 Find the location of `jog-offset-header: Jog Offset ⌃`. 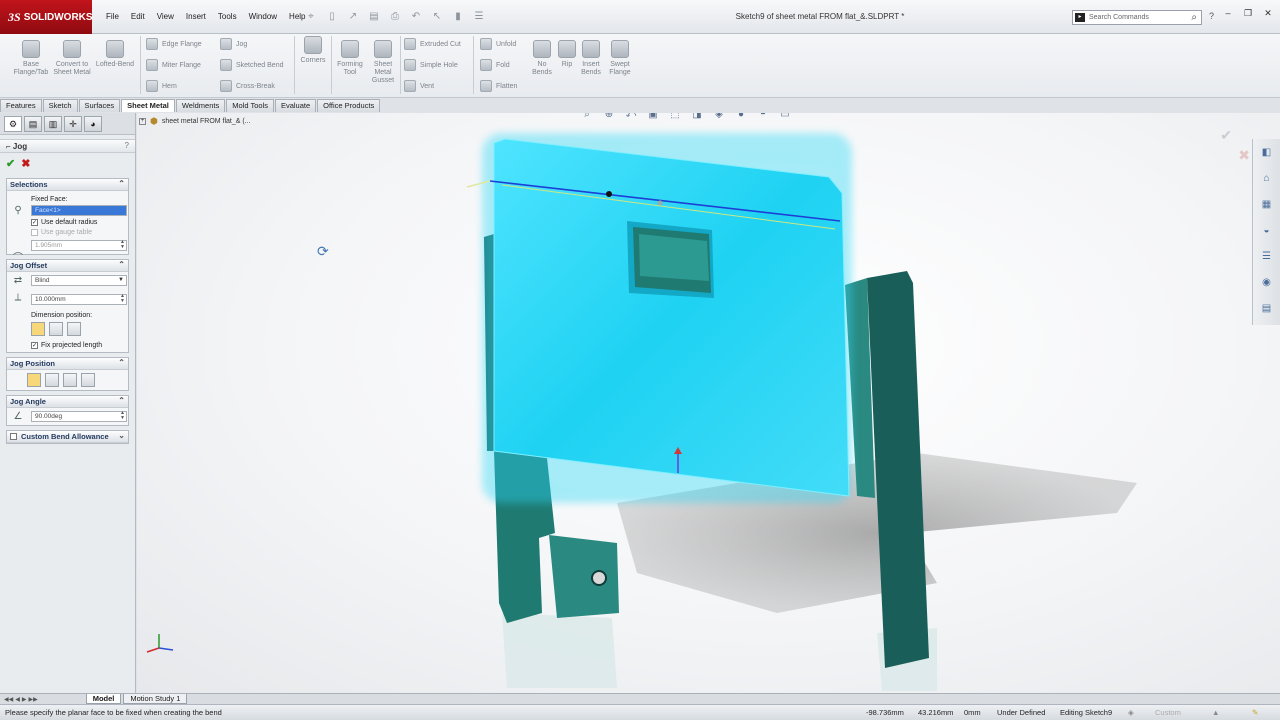

jog-offset-header: Jog Offset ⌃ is located at coordinates (67, 266).